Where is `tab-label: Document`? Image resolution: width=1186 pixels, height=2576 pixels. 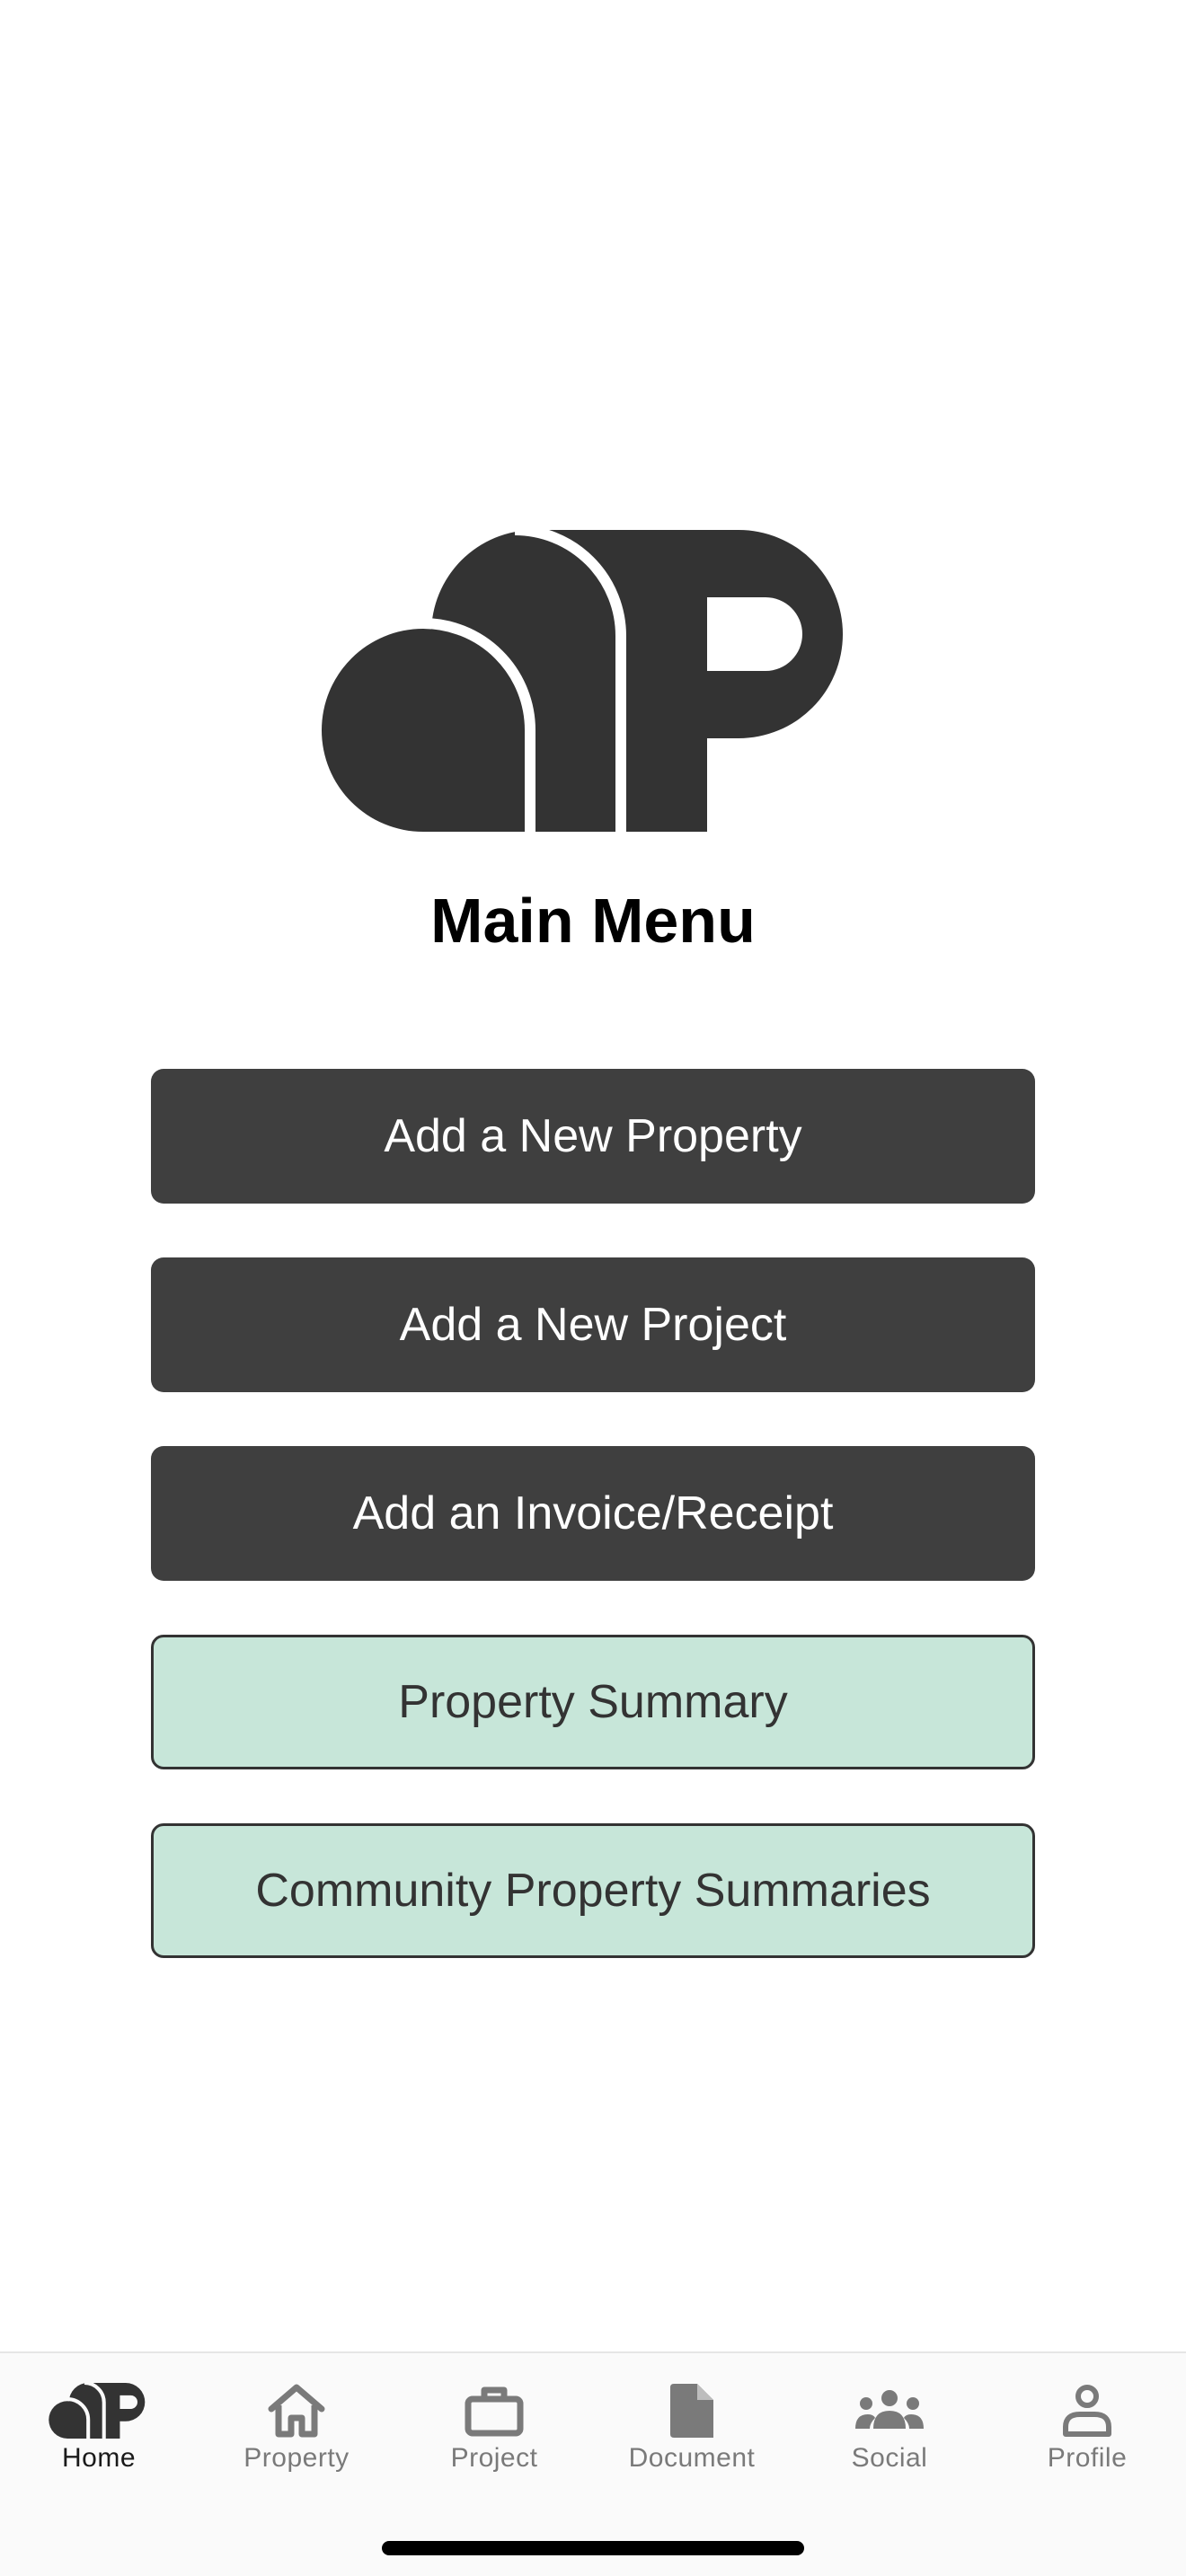
tab-label: Document is located at coordinates (692, 2458).